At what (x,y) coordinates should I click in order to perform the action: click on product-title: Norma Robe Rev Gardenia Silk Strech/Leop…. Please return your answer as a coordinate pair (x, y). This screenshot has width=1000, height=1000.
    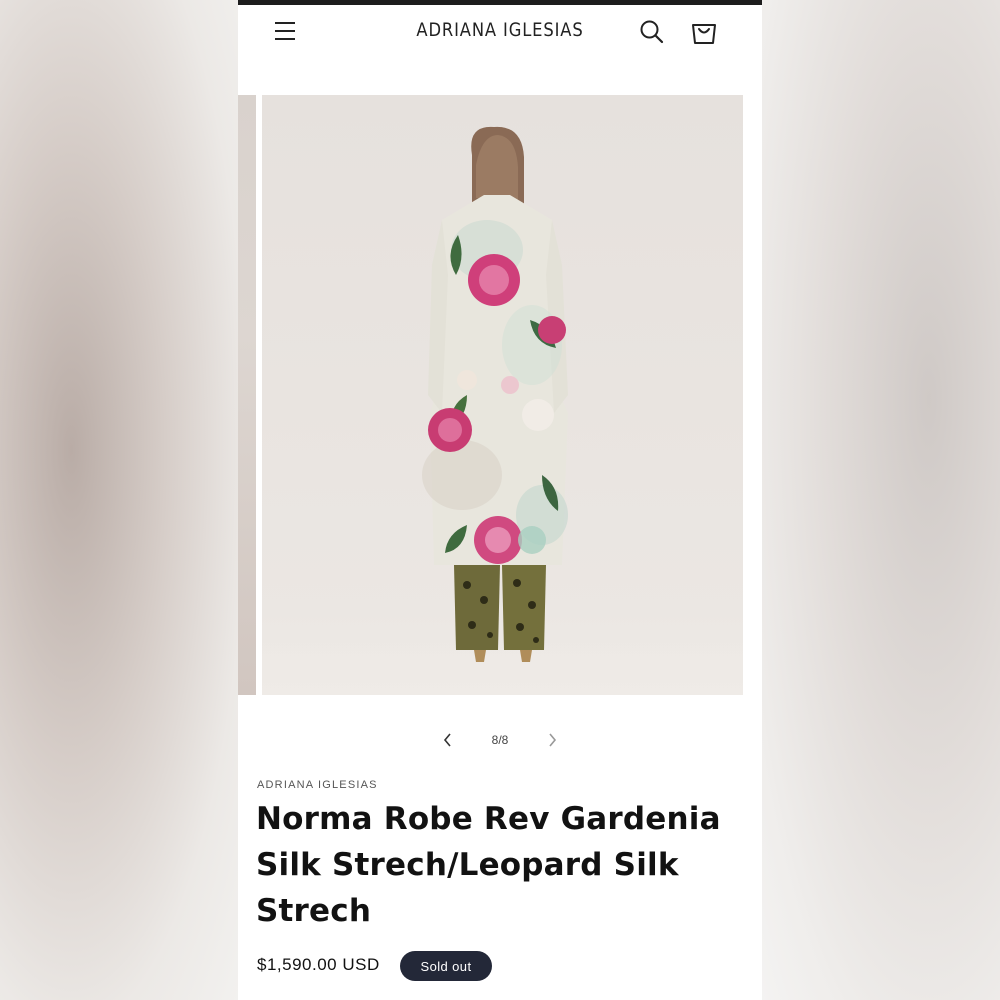
    Looking at the image, I should click on (488, 865).